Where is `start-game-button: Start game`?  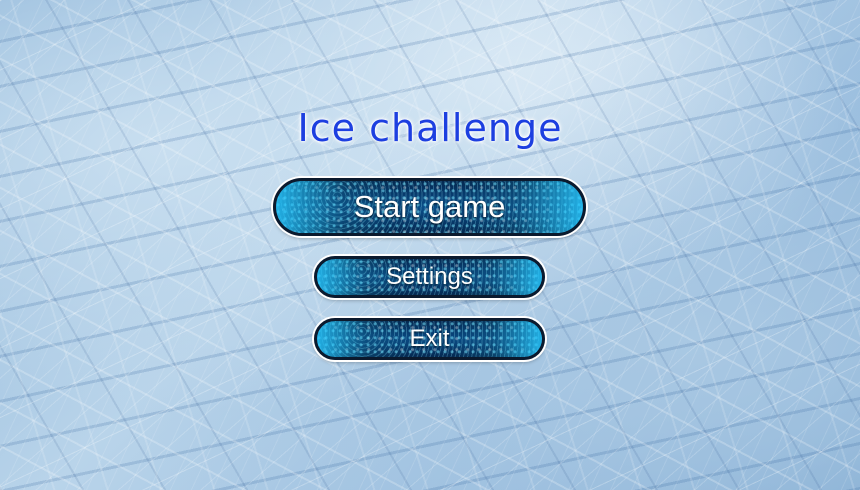 start-game-button: Start game is located at coordinates (429, 207).